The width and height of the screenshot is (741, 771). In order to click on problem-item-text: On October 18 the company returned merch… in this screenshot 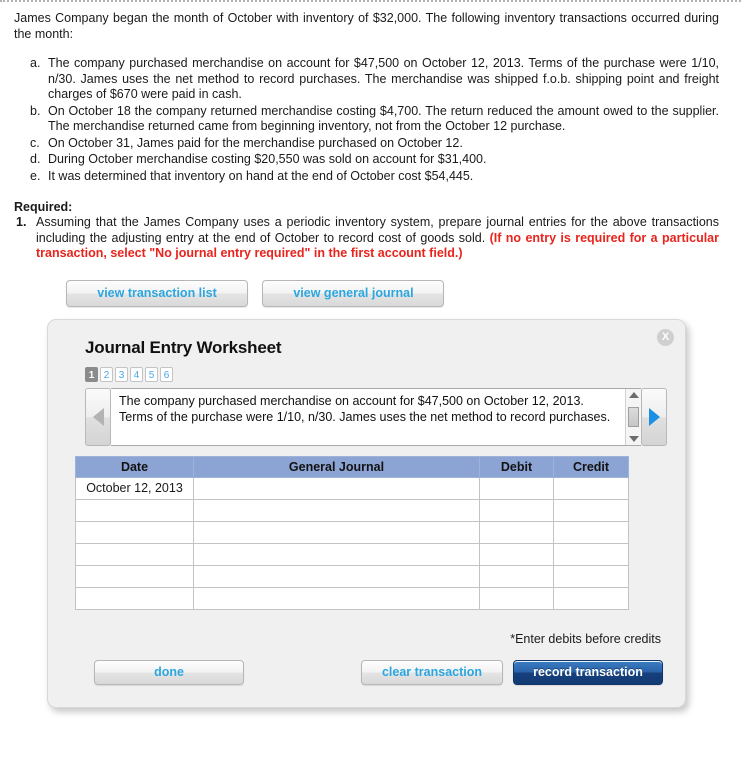, I will do `click(383, 118)`.